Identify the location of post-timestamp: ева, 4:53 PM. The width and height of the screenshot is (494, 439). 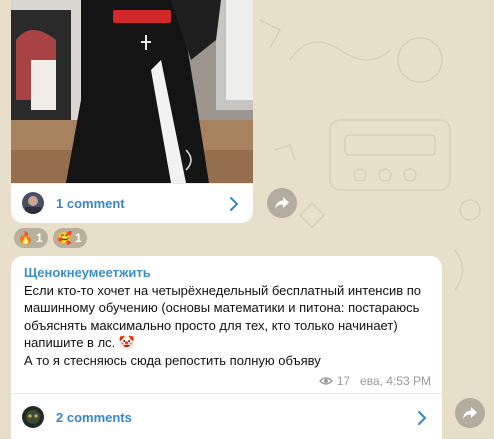
(395, 381).